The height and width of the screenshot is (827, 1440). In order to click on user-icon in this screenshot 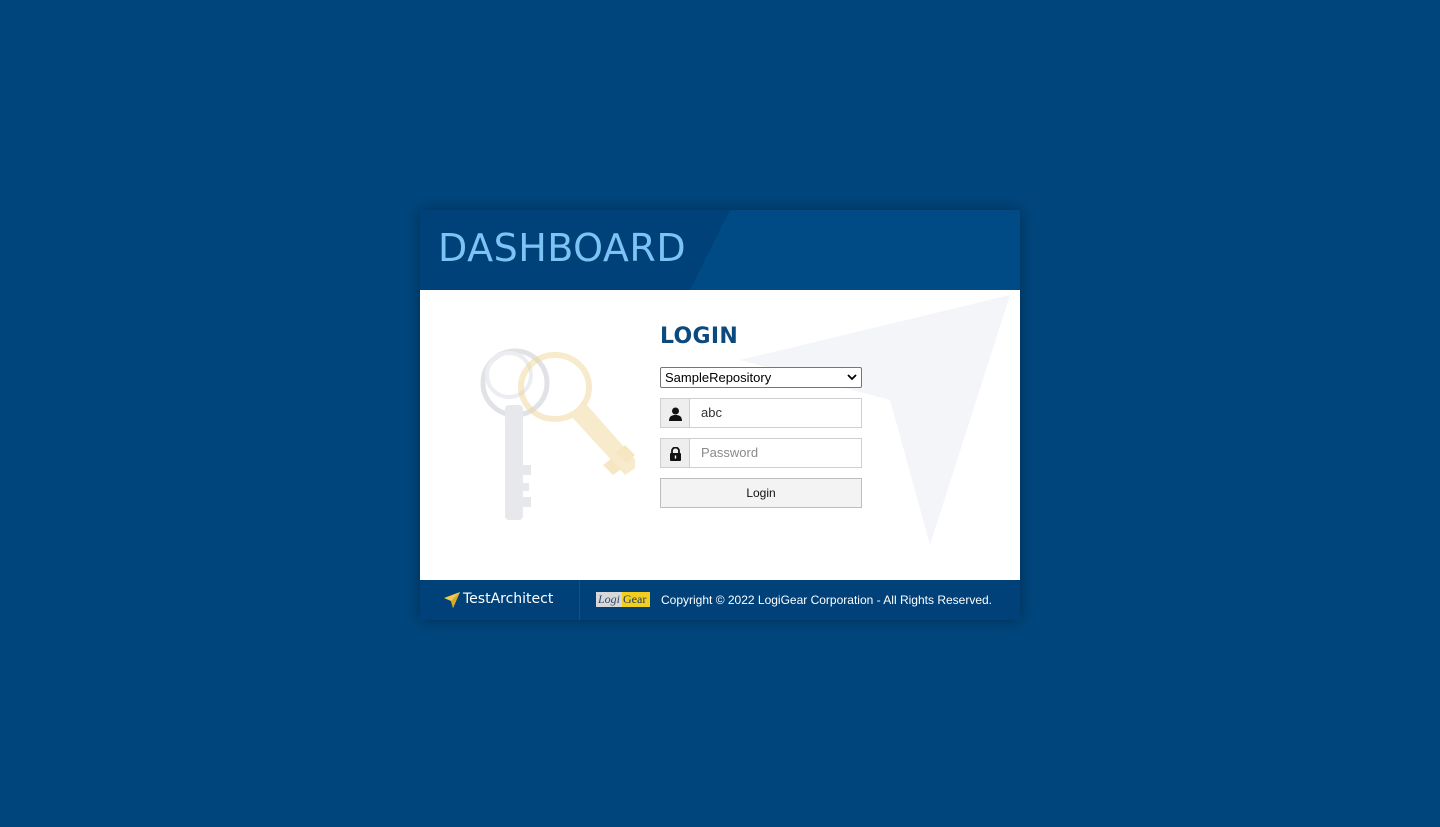, I will do `click(675, 414)`.